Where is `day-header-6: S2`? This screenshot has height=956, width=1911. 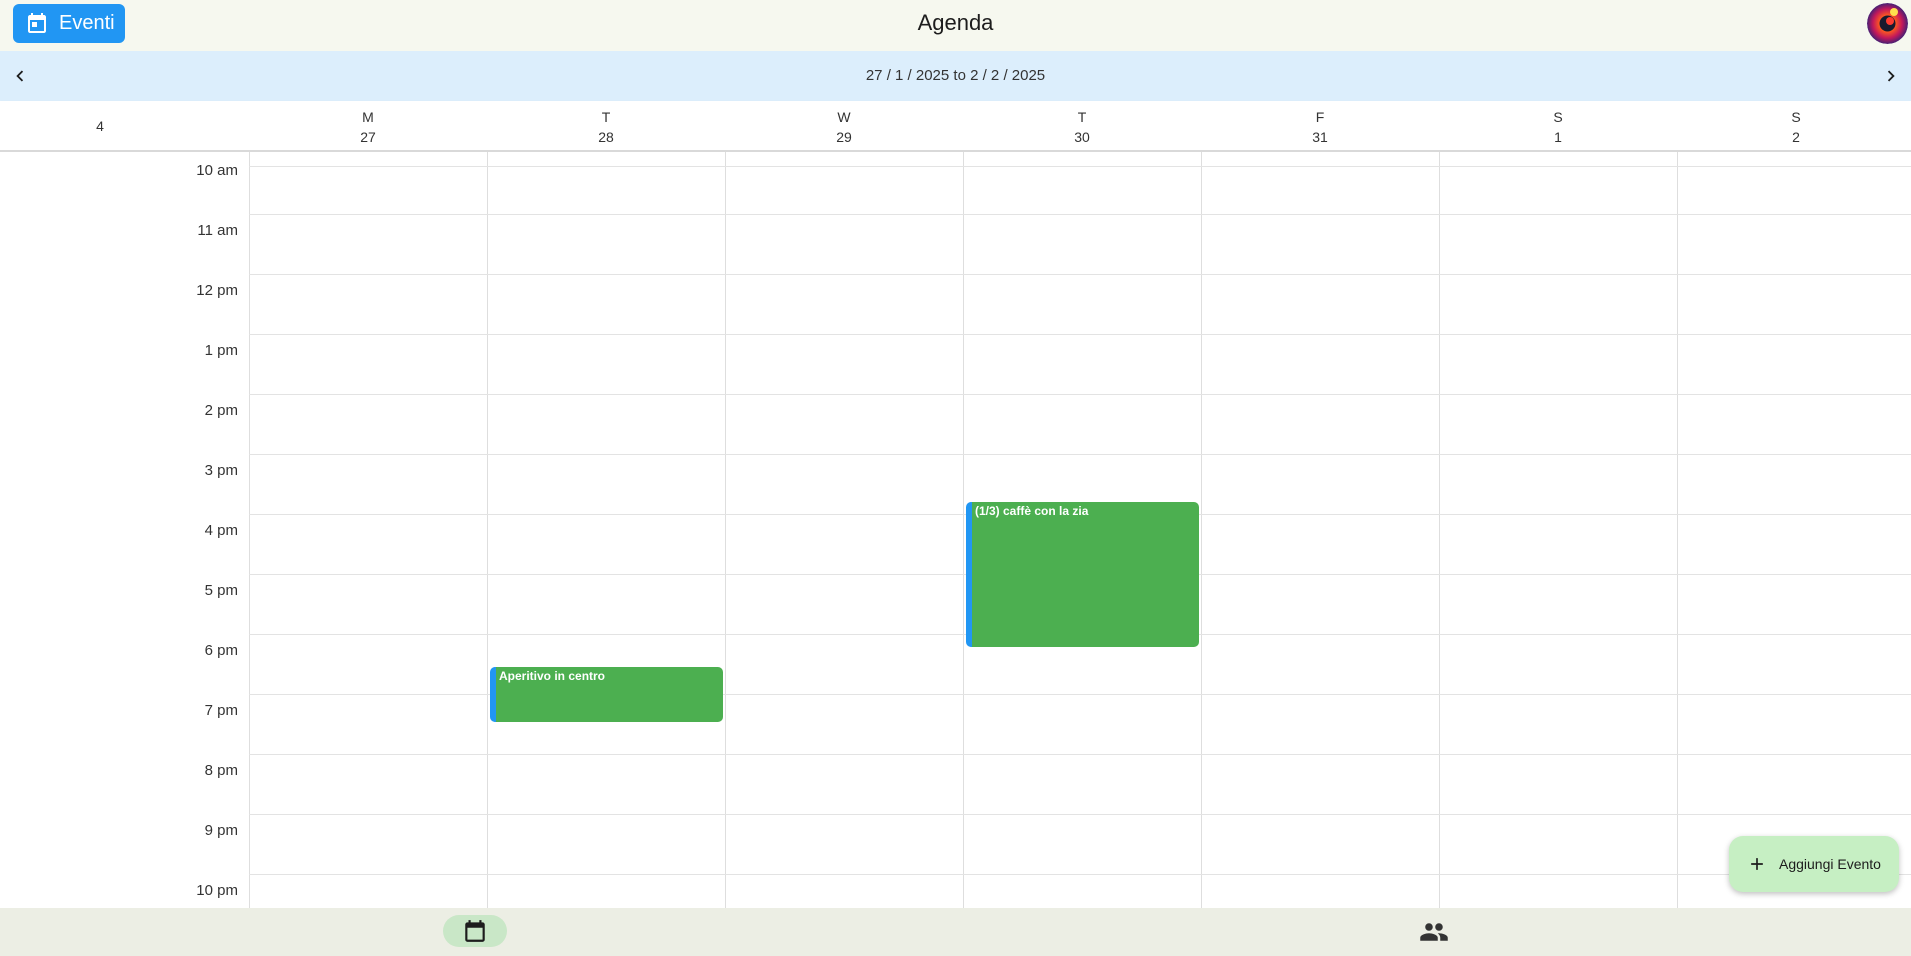
day-header-6: S2 is located at coordinates (1794, 127).